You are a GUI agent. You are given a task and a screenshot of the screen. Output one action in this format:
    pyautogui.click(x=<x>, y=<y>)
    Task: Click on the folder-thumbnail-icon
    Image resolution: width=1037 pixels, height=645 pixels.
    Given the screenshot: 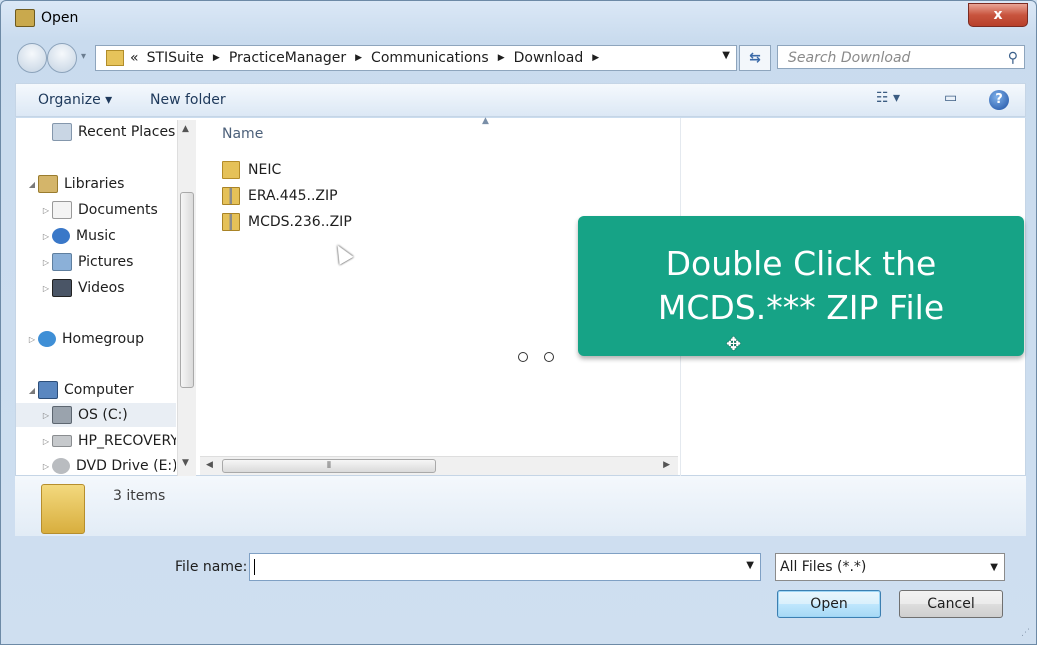 What is the action you would take?
    pyautogui.click(x=63, y=509)
    